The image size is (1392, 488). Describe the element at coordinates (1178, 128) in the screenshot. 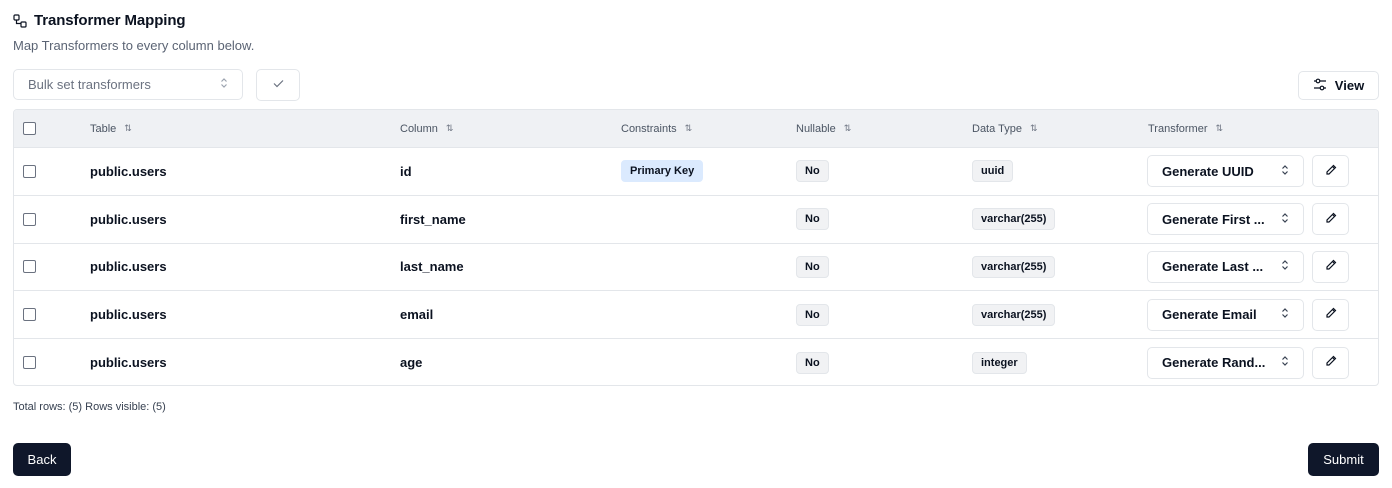

I see `header-transformer-label: Transformer` at that location.